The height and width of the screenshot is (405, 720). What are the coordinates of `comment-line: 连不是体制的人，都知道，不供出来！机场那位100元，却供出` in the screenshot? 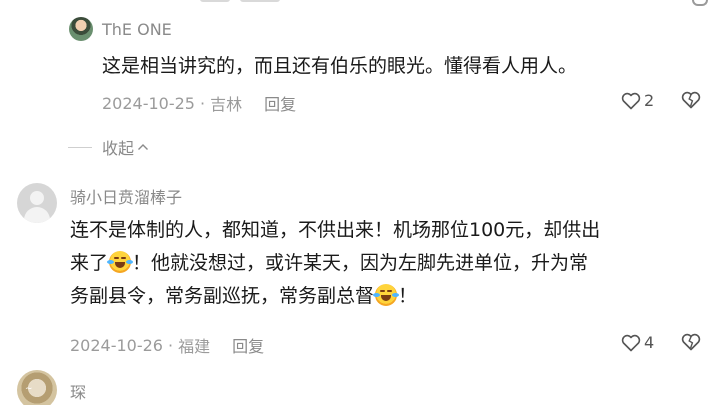 It's located at (335, 230).